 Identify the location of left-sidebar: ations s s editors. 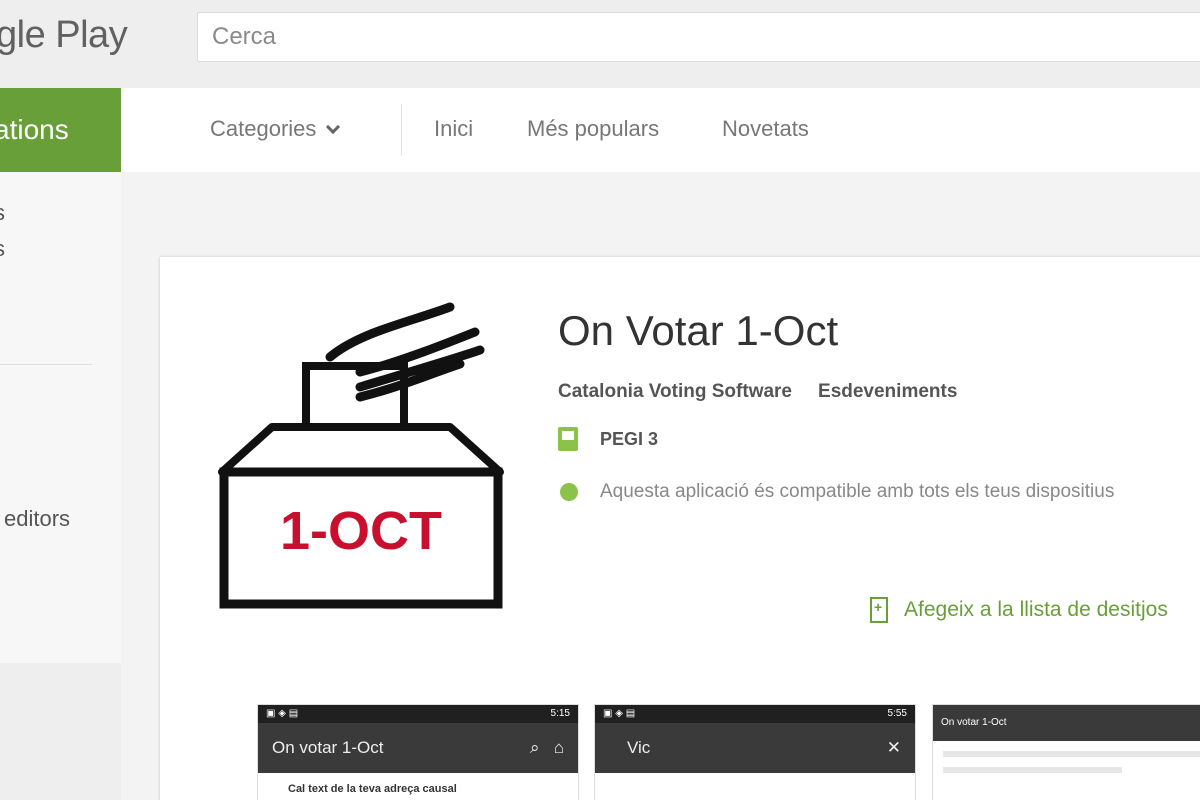
(60, 444).